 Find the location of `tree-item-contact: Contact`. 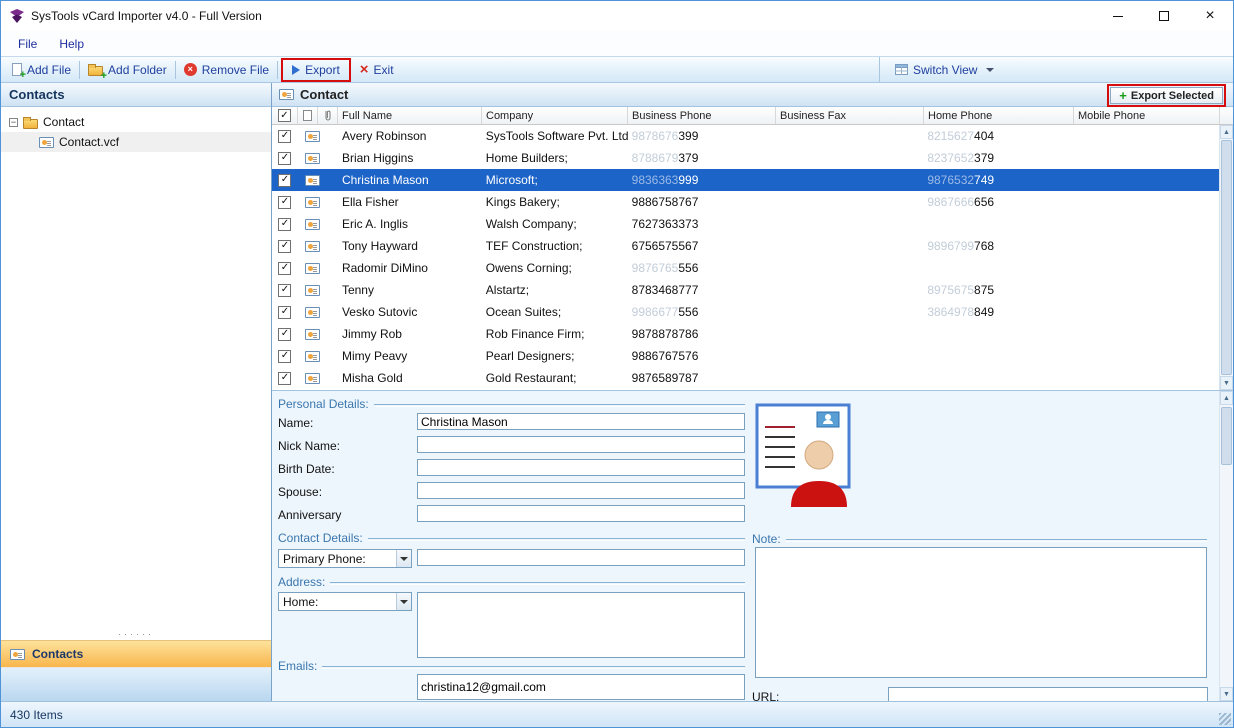

tree-item-contact: Contact is located at coordinates (136, 122).